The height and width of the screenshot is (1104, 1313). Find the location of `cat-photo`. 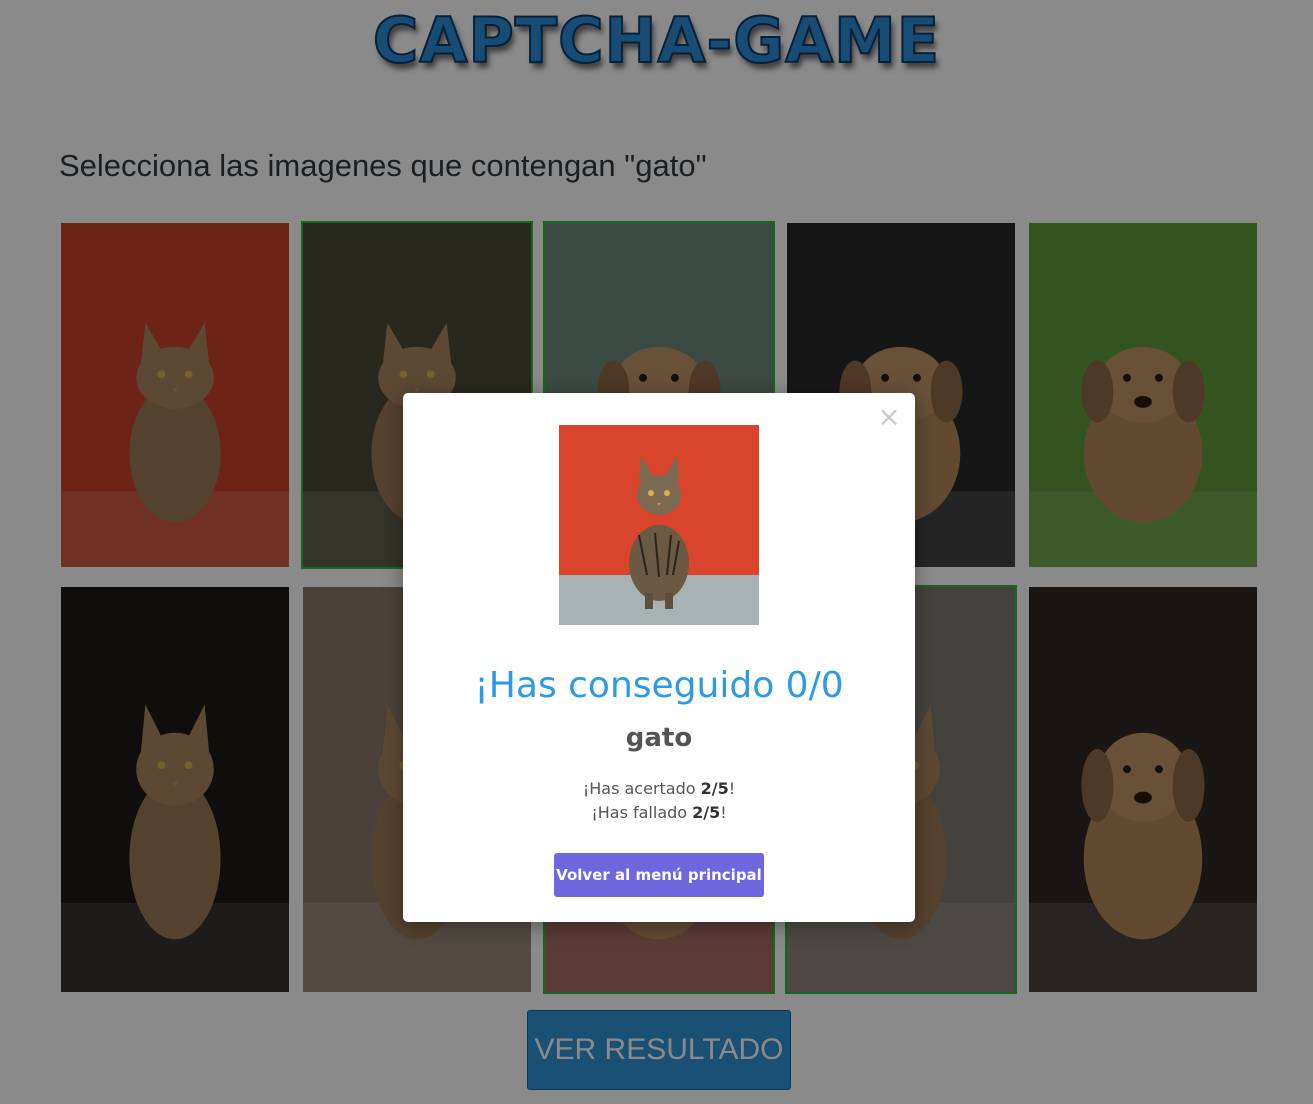

cat-photo is located at coordinates (659, 525).